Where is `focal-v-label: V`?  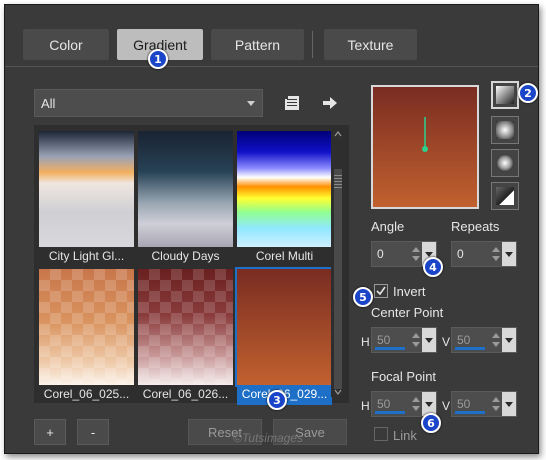 focal-v-label: V is located at coordinates (446, 406).